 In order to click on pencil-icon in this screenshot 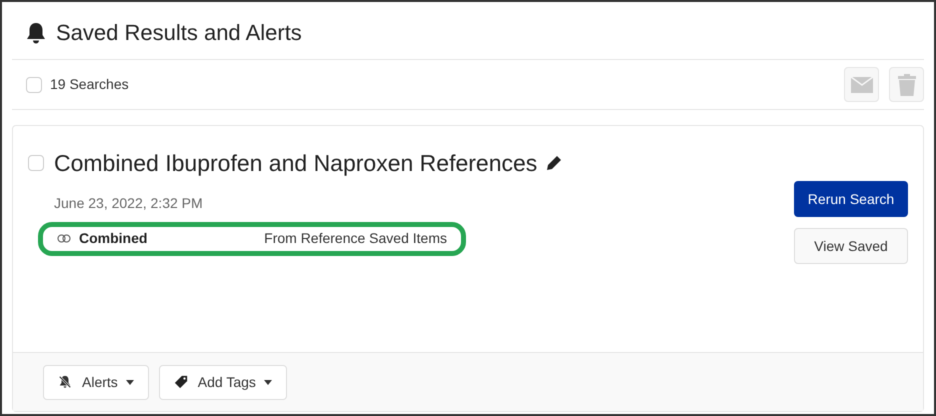, I will do `click(554, 163)`.